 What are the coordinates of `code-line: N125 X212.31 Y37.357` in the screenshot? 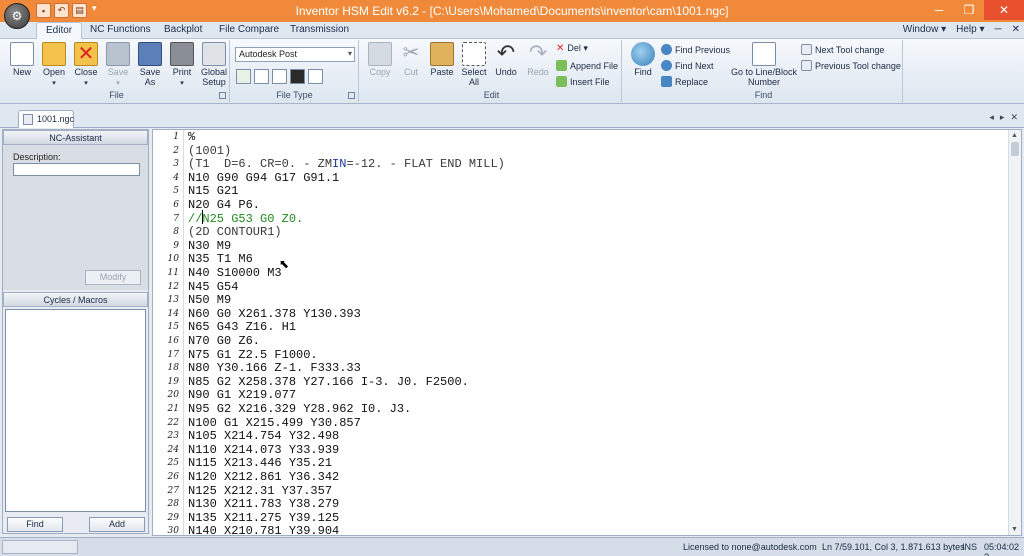 It's located at (260, 491).